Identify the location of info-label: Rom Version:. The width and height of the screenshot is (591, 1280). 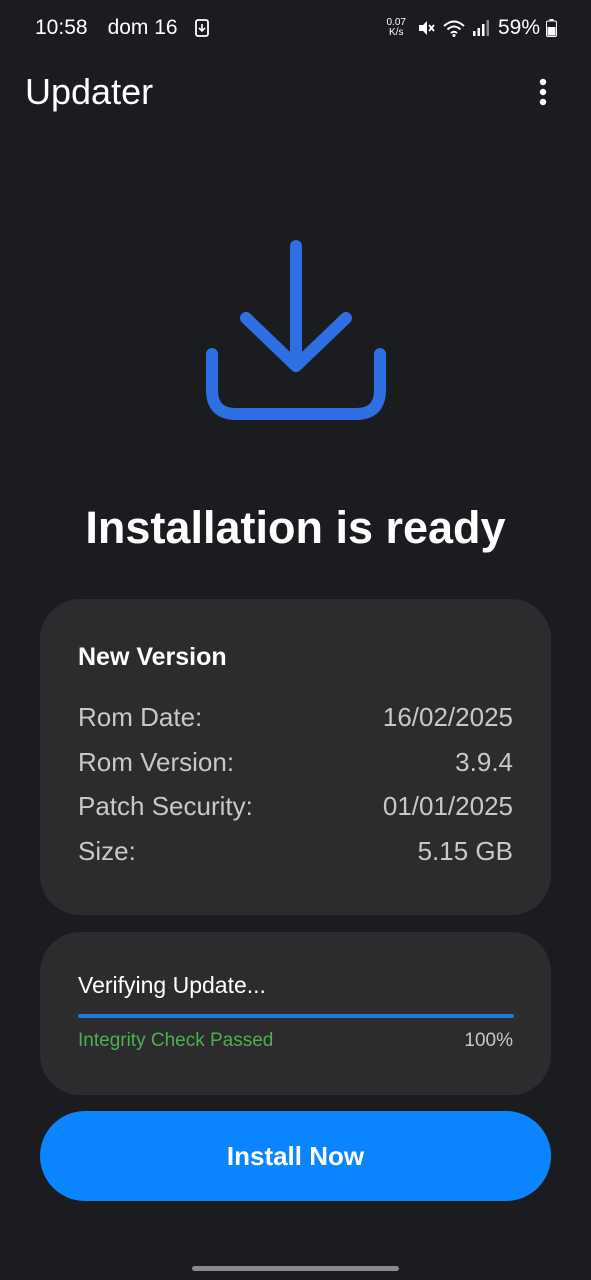
(156, 761).